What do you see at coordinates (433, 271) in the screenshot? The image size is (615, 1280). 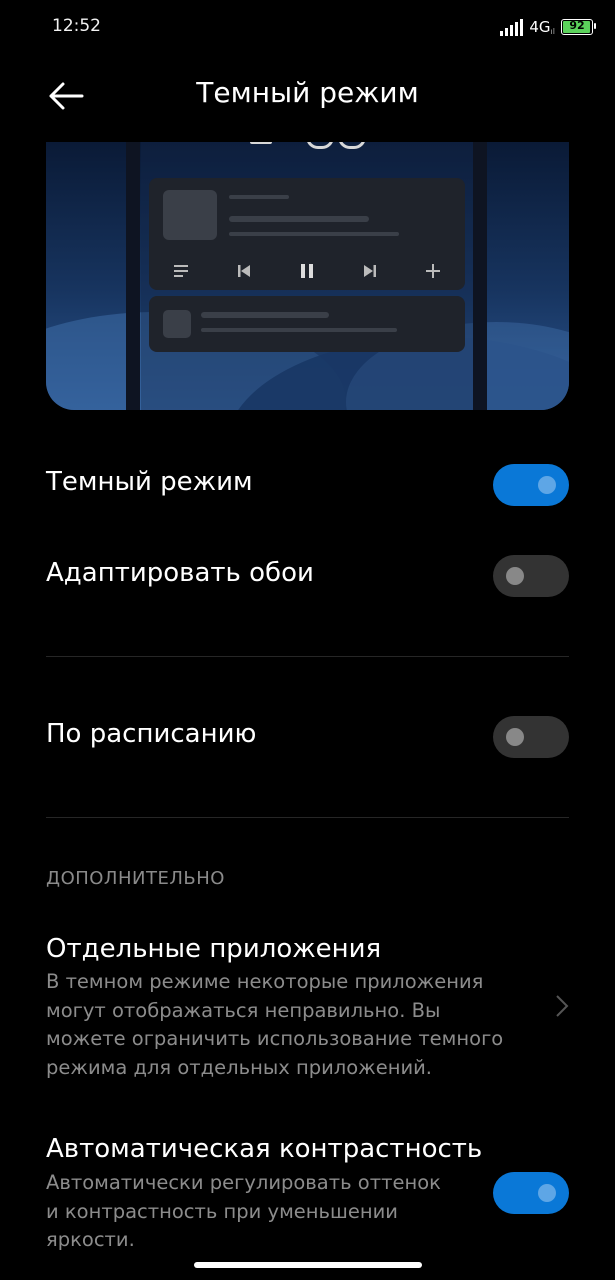 I see `add-icon` at bounding box center [433, 271].